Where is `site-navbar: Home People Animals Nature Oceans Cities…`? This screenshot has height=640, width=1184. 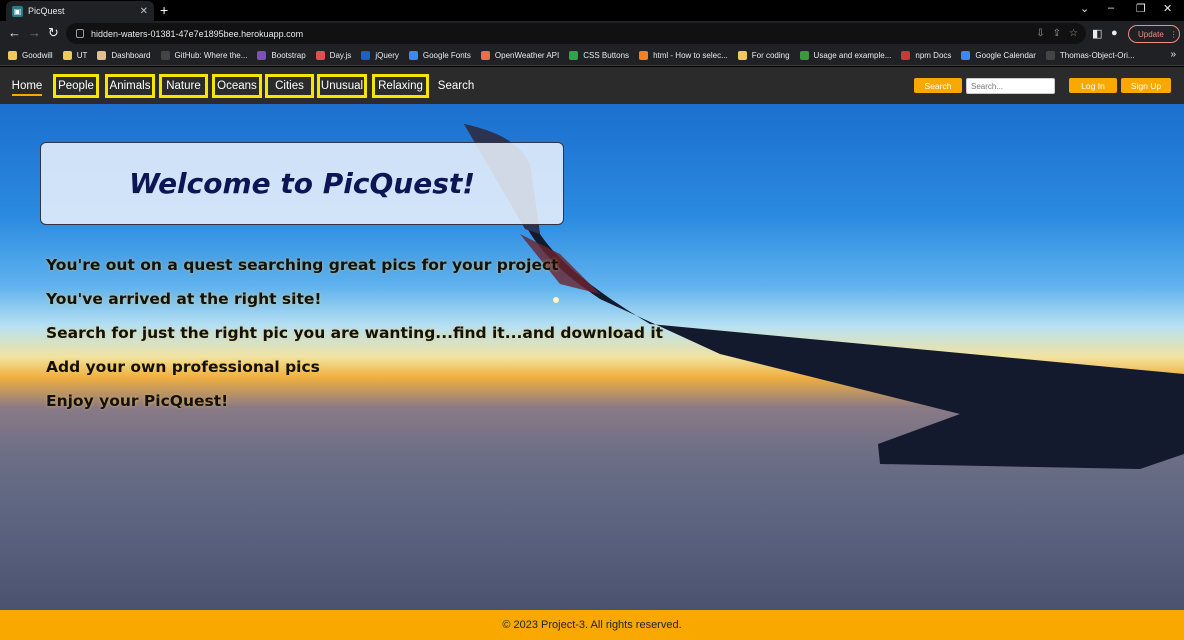
site-navbar: Home People Animals Nature Oceans Cities… is located at coordinates (592, 85).